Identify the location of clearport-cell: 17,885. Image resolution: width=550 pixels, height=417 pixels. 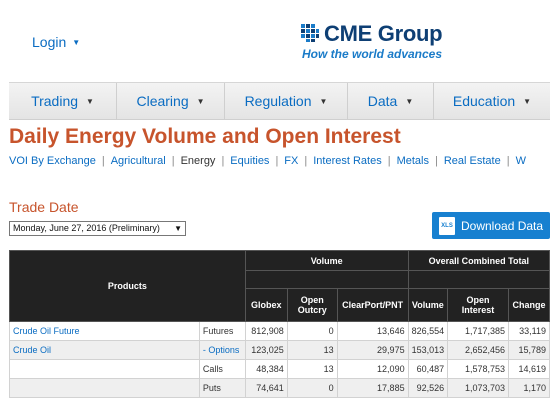
(372, 388).